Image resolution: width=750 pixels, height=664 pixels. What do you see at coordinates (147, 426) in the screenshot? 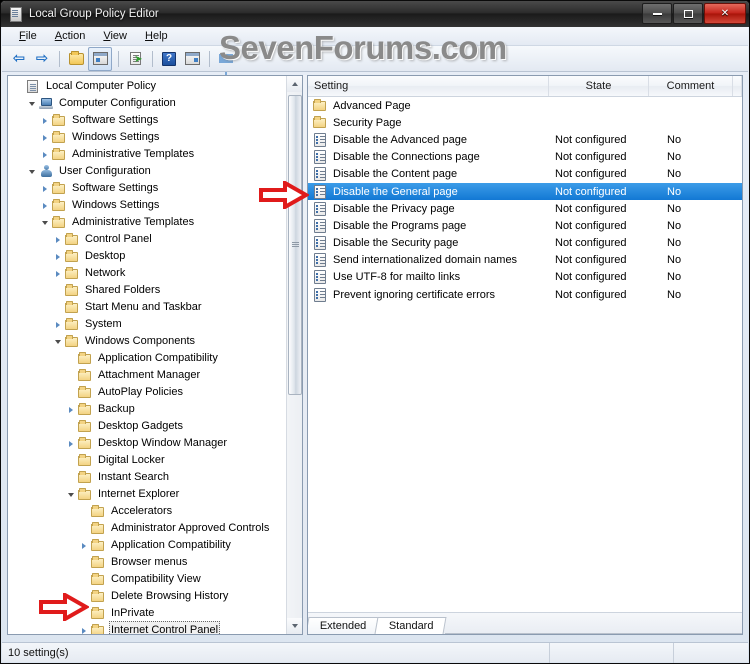
I see `tree-node: Desktop Gadgets` at bounding box center [147, 426].